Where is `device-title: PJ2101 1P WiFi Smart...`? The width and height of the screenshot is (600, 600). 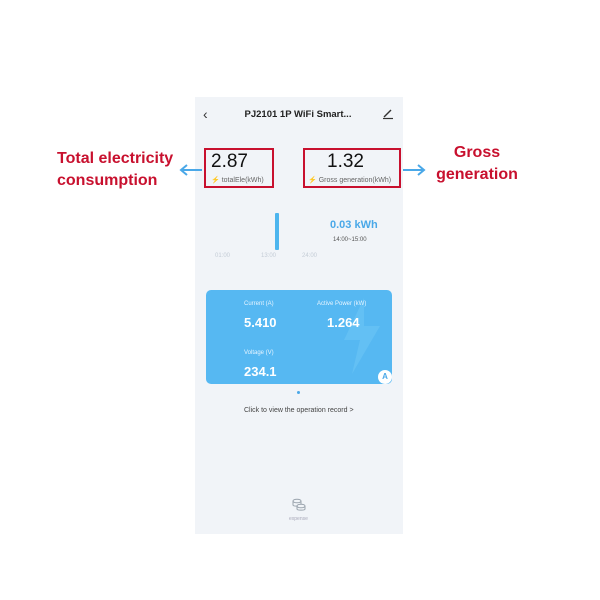
device-title: PJ2101 1P WiFi Smart... is located at coordinates (298, 114).